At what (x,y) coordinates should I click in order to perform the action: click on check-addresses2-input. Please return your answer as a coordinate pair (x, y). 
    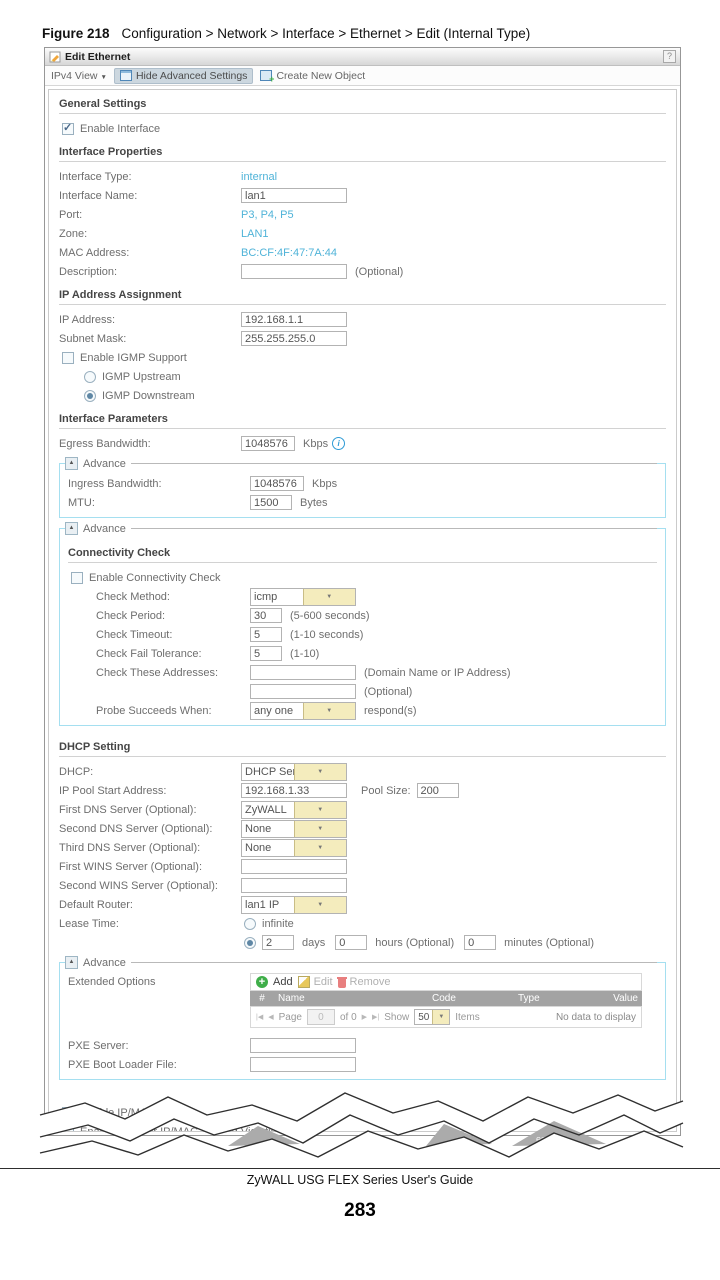
    Looking at the image, I should click on (303, 691).